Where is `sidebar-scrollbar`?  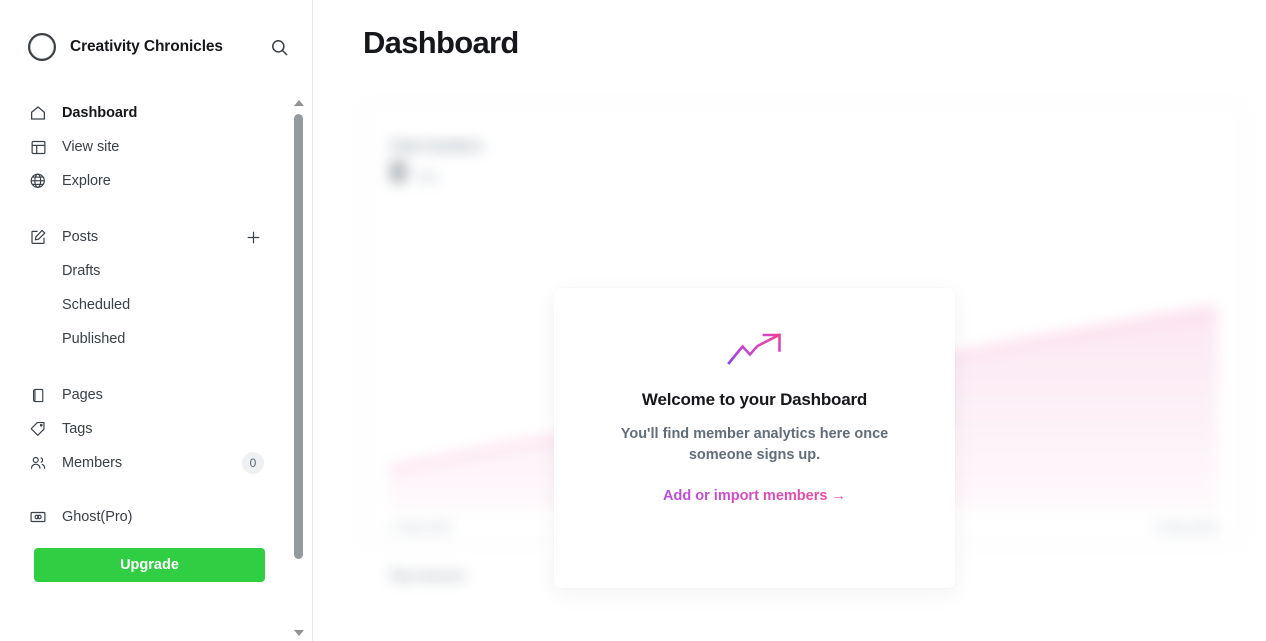
sidebar-scrollbar is located at coordinates (298, 368).